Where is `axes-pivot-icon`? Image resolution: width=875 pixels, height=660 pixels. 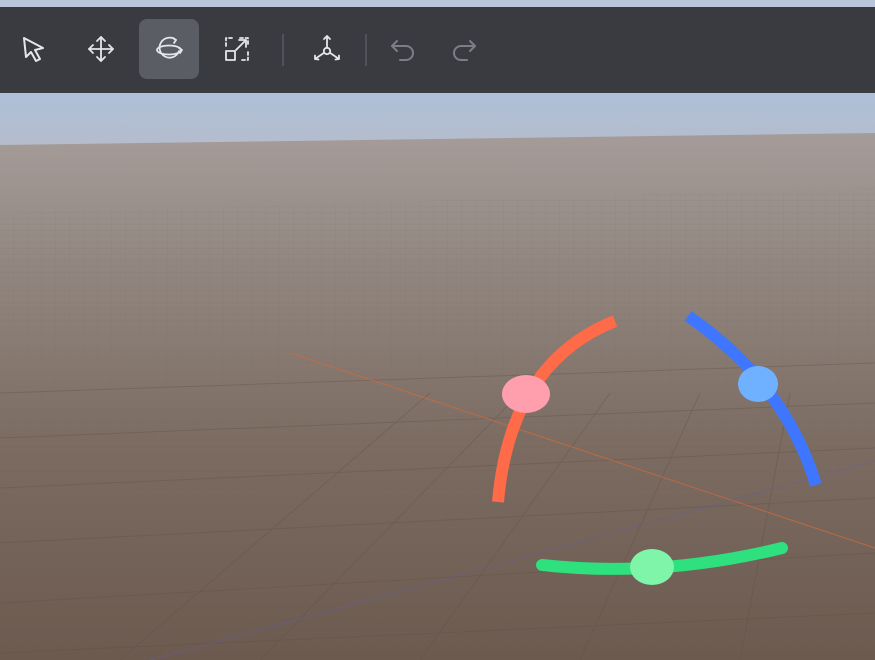
axes-pivot-icon is located at coordinates (327, 48).